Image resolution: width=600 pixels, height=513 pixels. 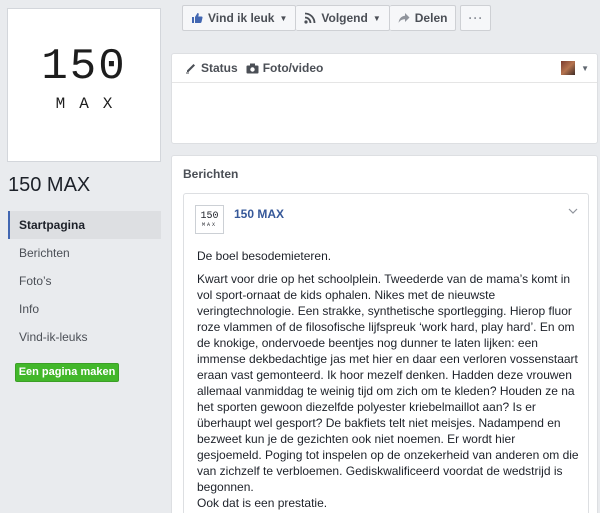 What do you see at coordinates (84, 253) in the screenshot?
I see `nav-item-berichten: Berichten` at bounding box center [84, 253].